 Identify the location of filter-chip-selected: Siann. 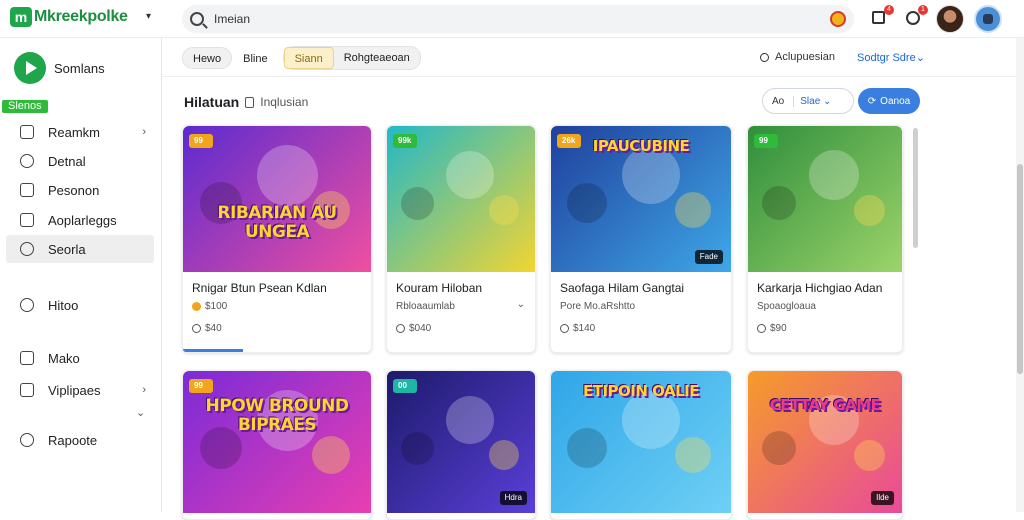
(308, 58).